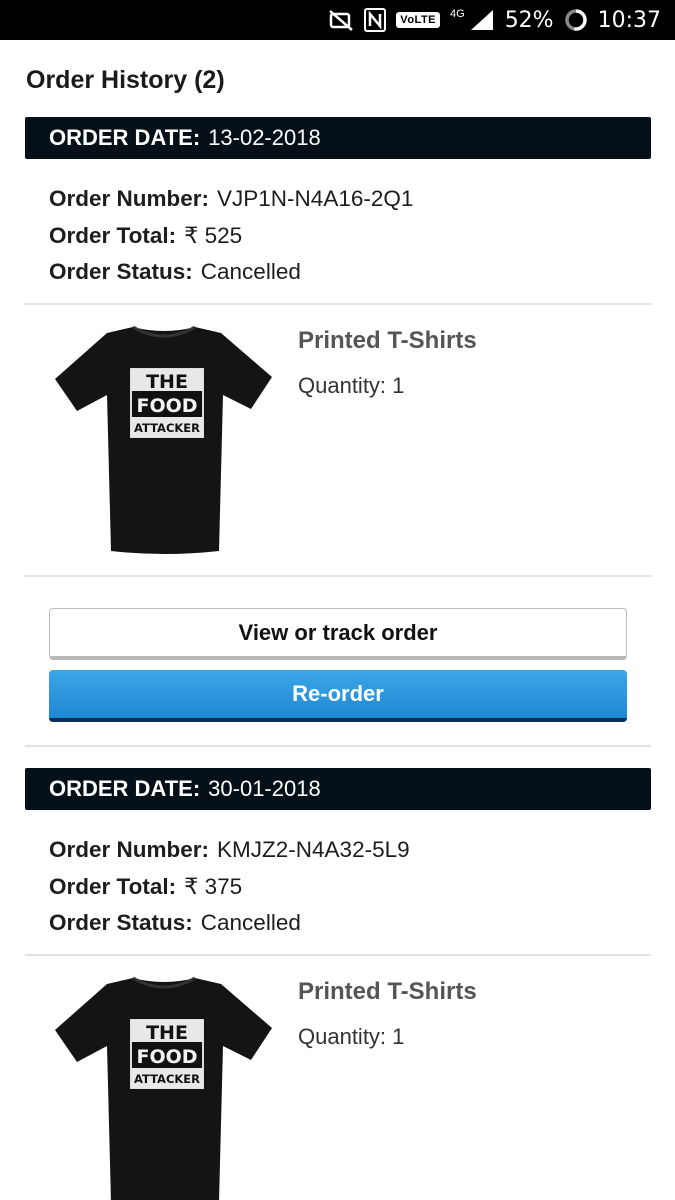 This screenshot has height=1200, width=675. What do you see at coordinates (482, 20) in the screenshot?
I see `signal-icon` at bounding box center [482, 20].